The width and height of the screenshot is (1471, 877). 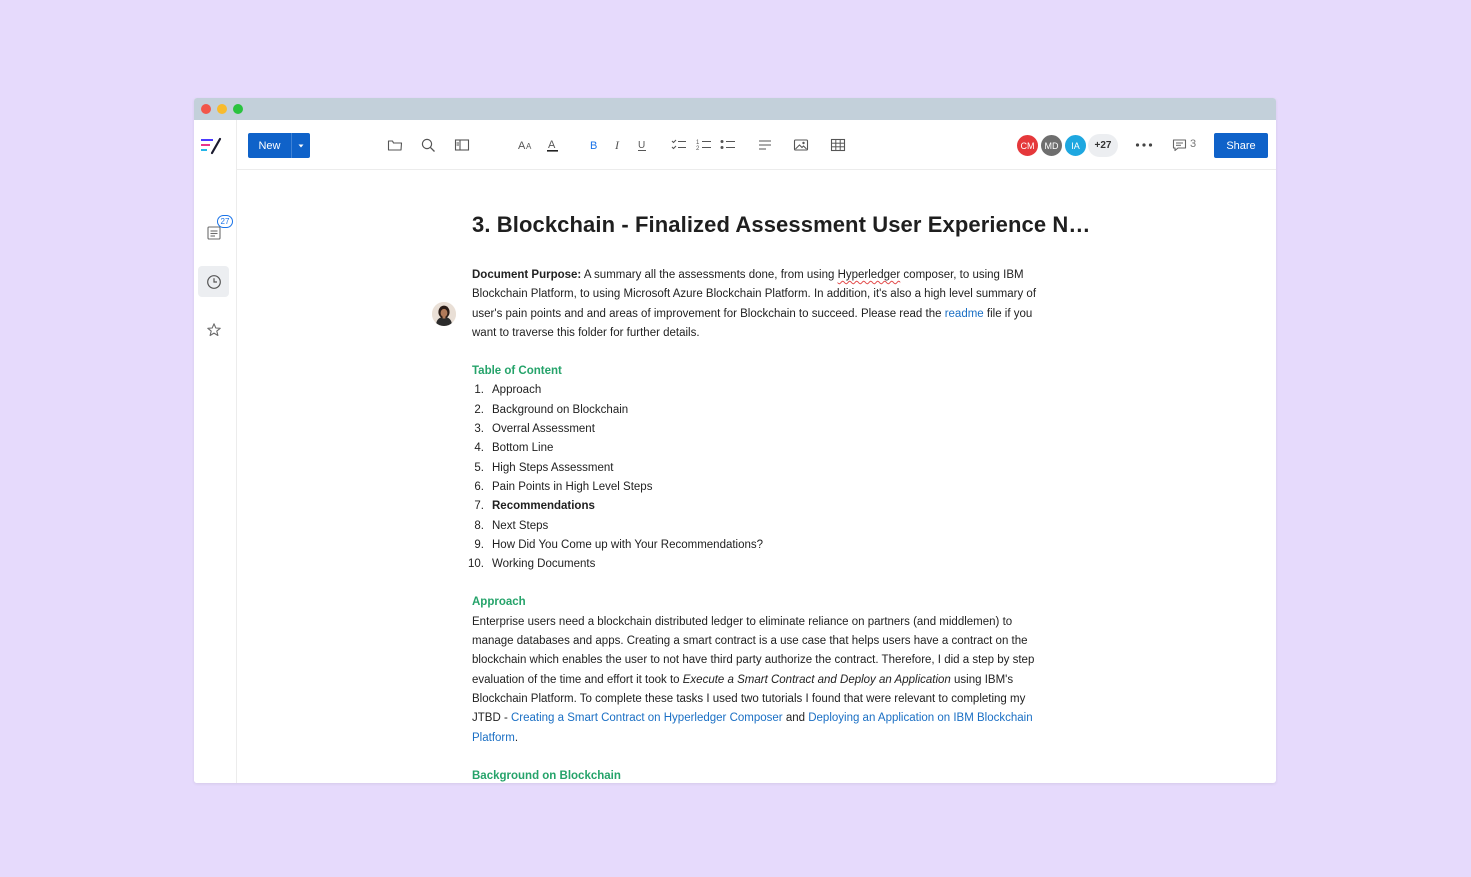 What do you see at coordinates (765, 145) in the screenshot?
I see `align-left-icon` at bounding box center [765, 145].